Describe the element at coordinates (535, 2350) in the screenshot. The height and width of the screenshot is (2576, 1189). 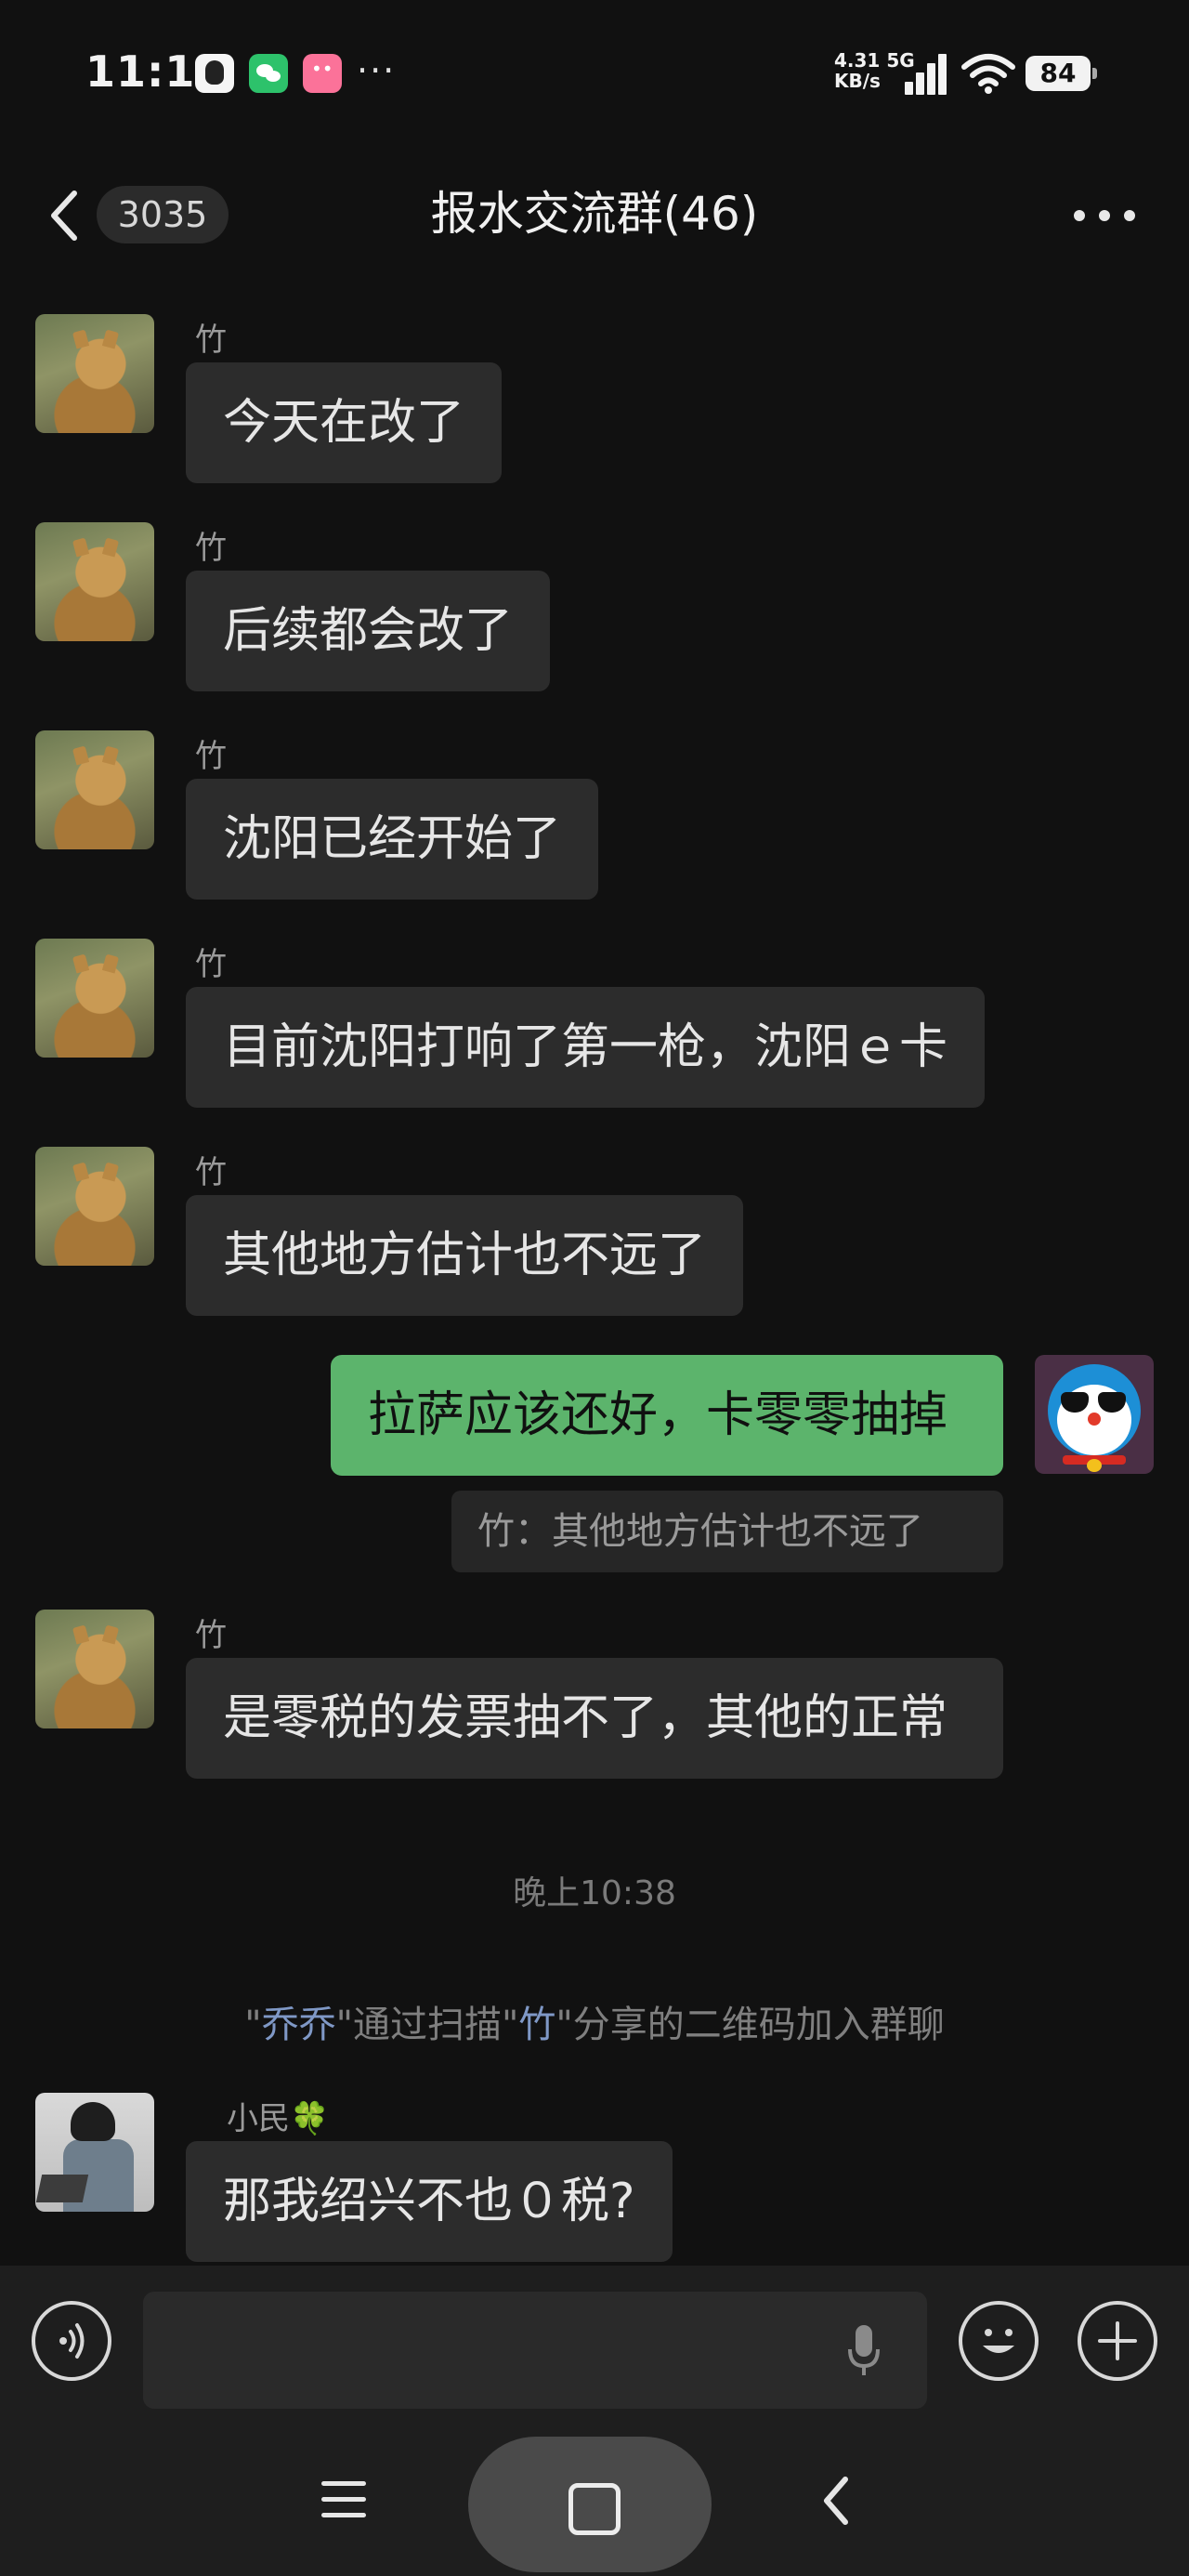
I see `message-input` at that location.